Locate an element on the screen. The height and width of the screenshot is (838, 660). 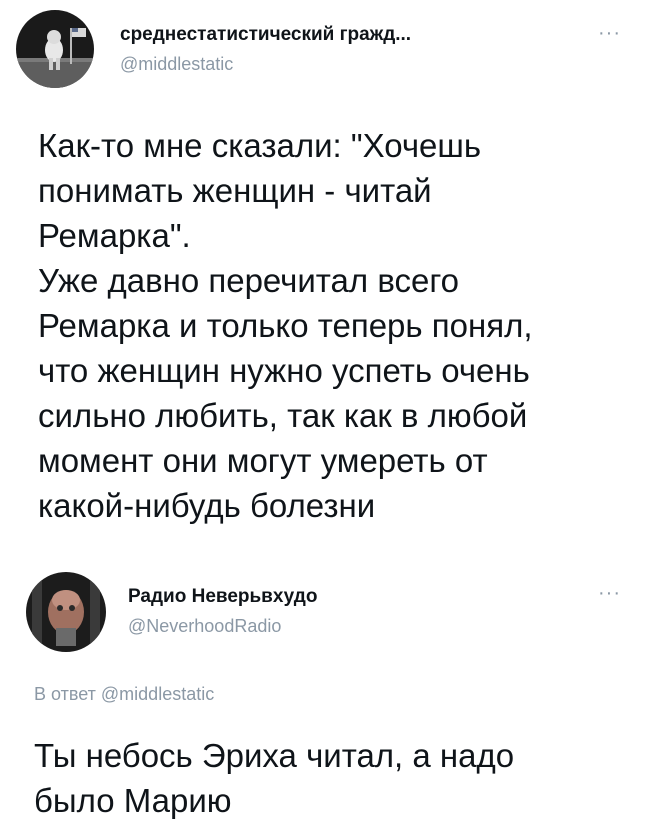
handle: @NeverhoodRadio is located at coordinates (204, 626).